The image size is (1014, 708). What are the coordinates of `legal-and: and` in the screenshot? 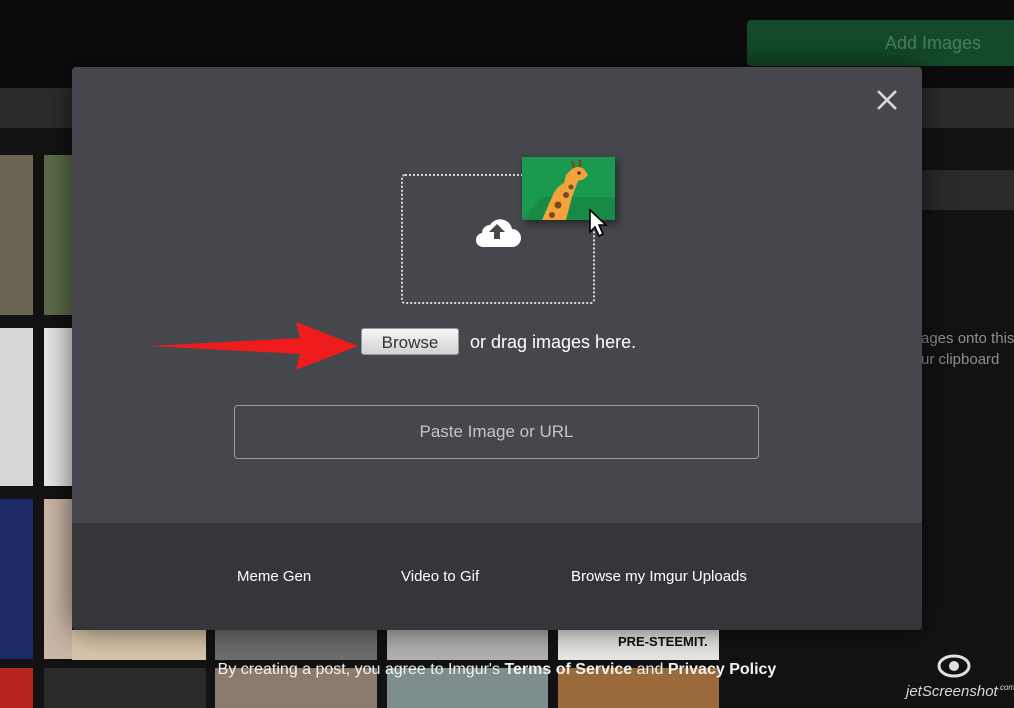 It's located at (650, 669).